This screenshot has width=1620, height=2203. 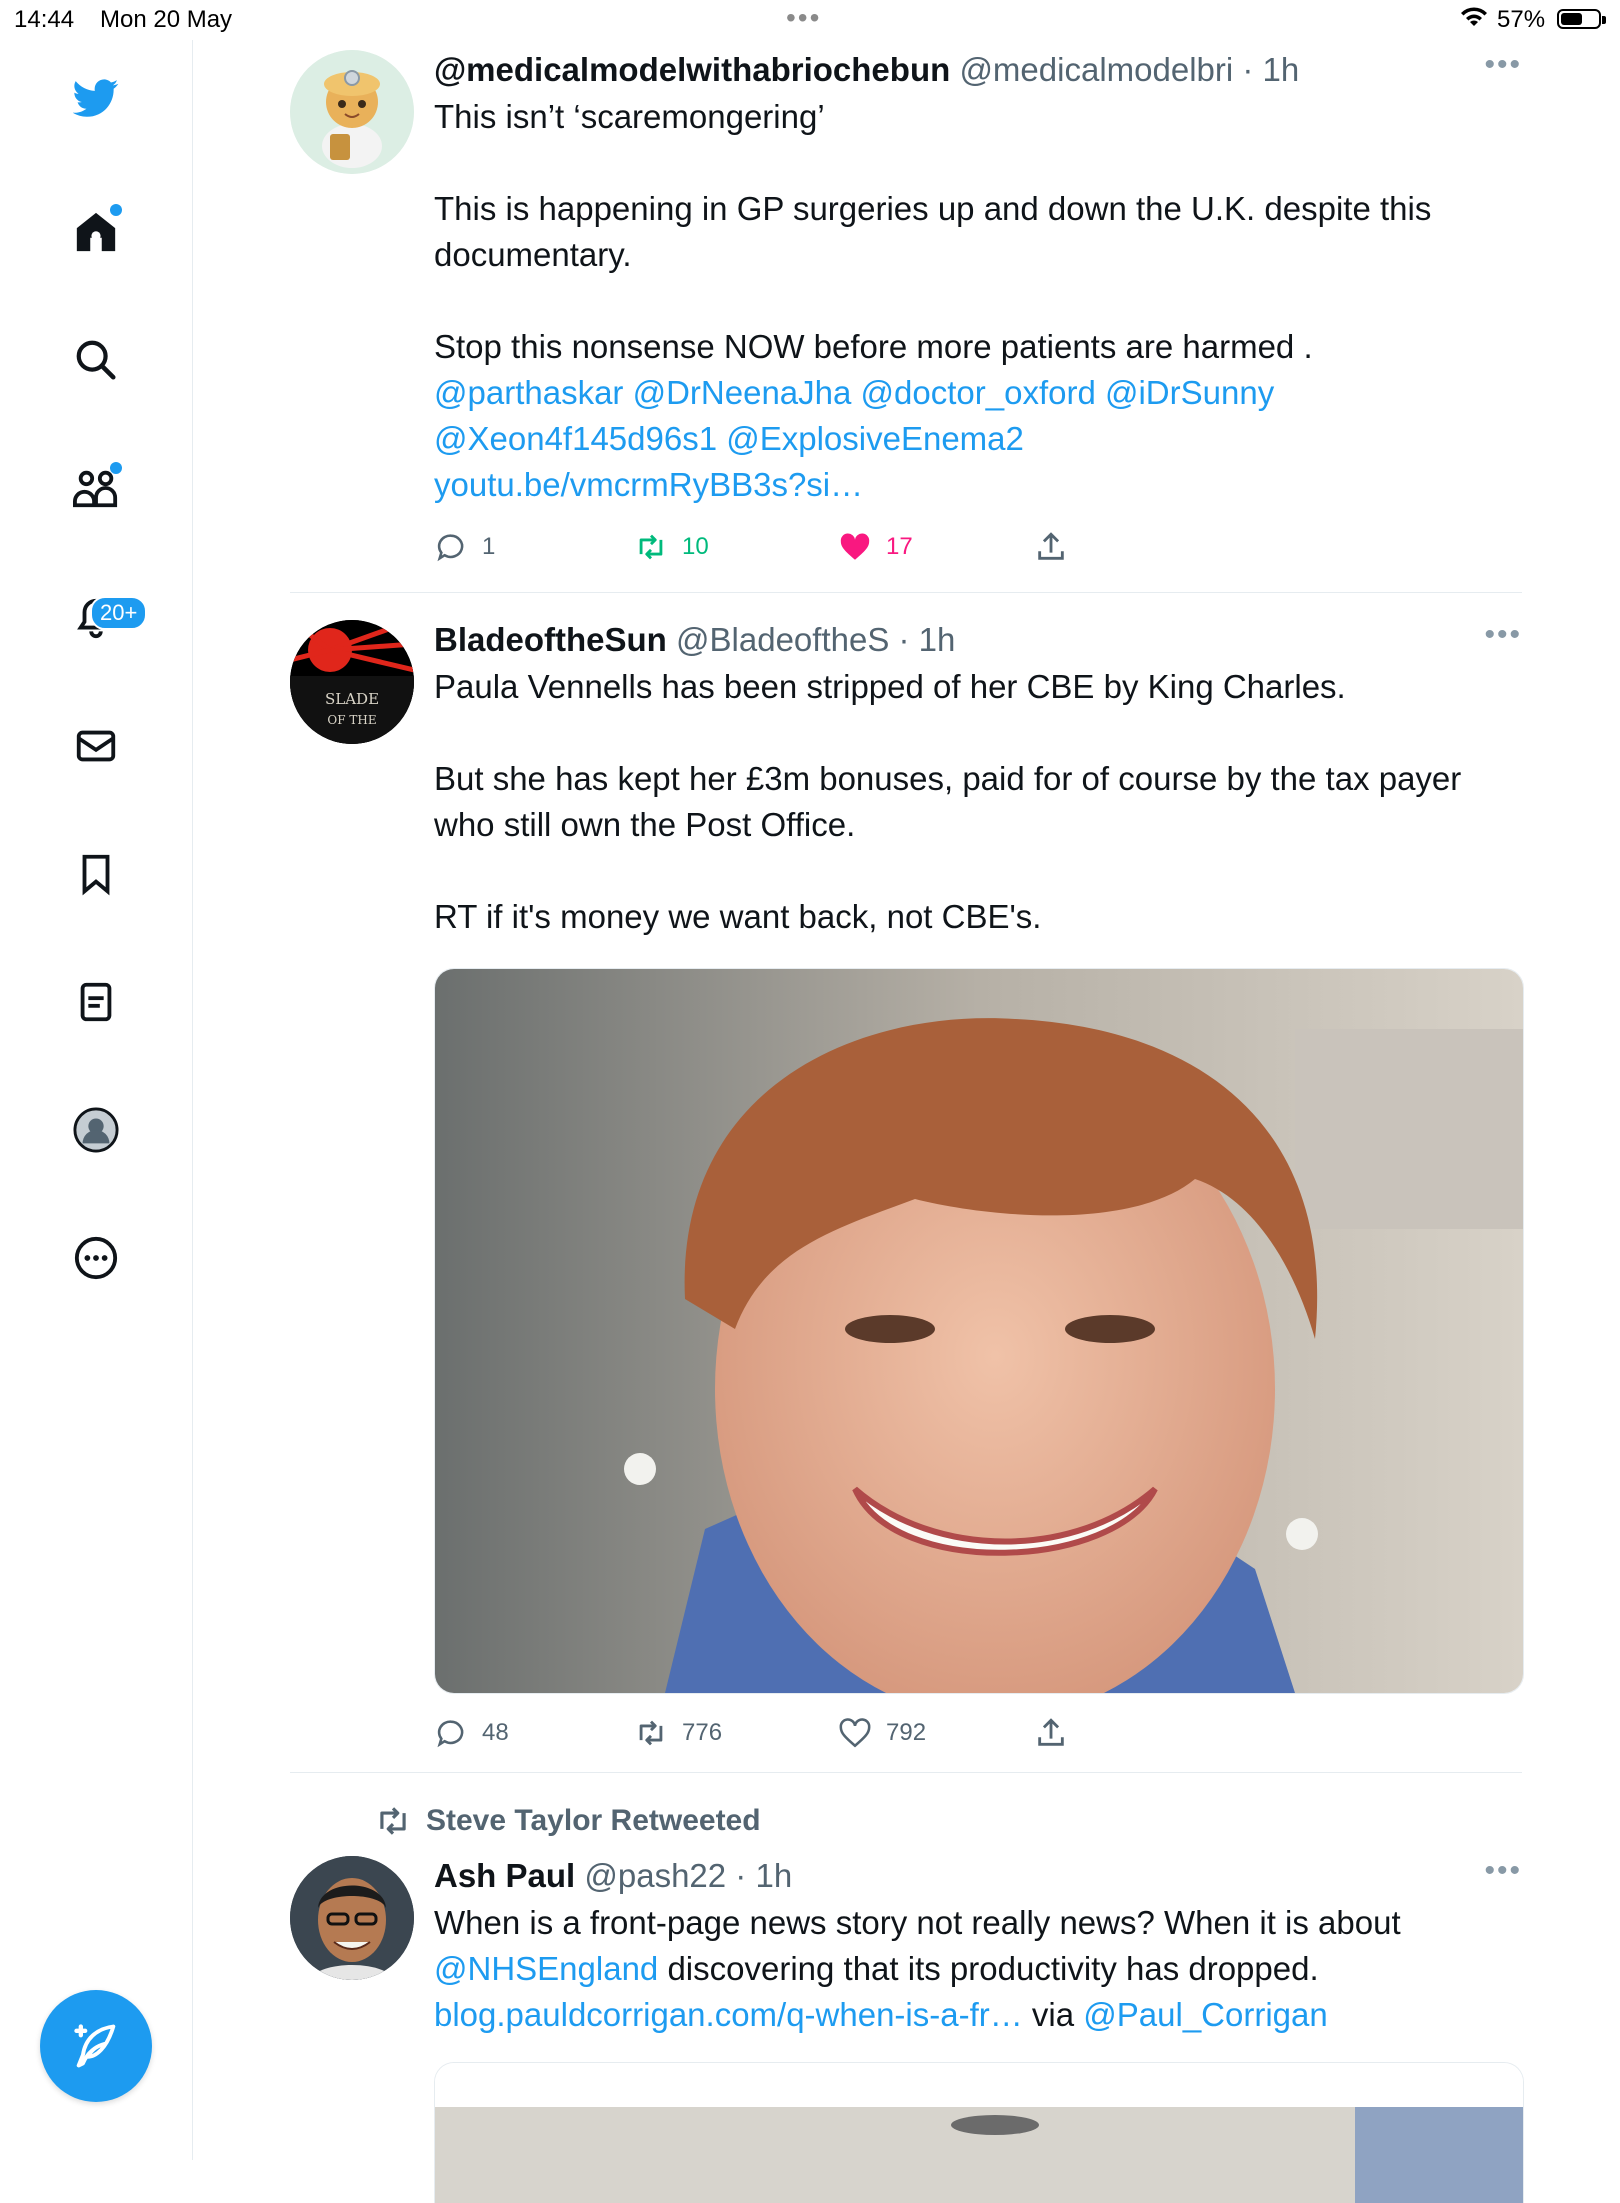 What do you see at coordinates (1503, 65) in the screenshot?
I see `tweet-1-more-icon: •••` at bounding box center [1503, 65].